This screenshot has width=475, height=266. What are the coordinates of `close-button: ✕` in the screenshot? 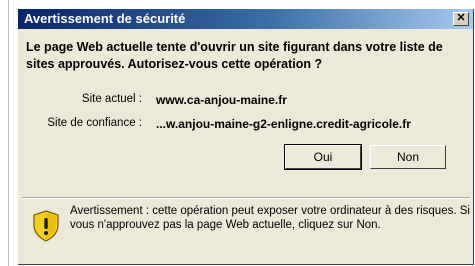 It's located at (461, 19).